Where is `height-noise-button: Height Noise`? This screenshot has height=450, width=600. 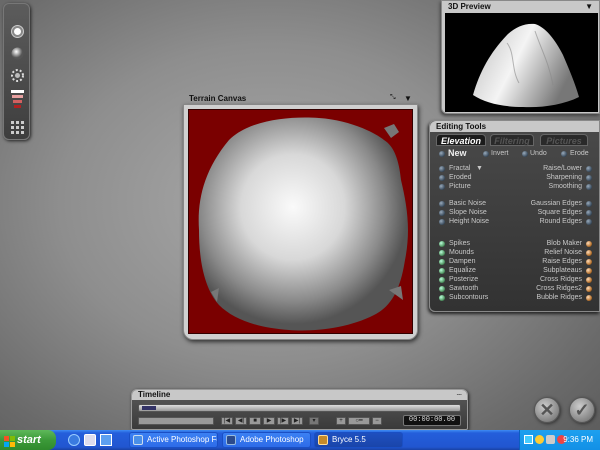
height-noise-button: Height Noise is located at coordinates (469, 222).